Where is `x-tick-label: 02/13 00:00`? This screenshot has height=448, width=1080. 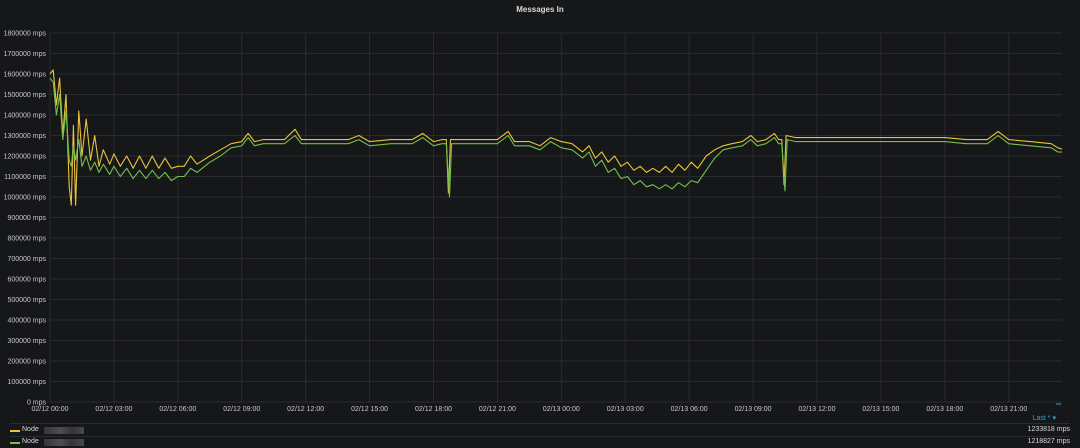
x-tick-label: 02/13 00:00 is located at coordinates (561, 409).